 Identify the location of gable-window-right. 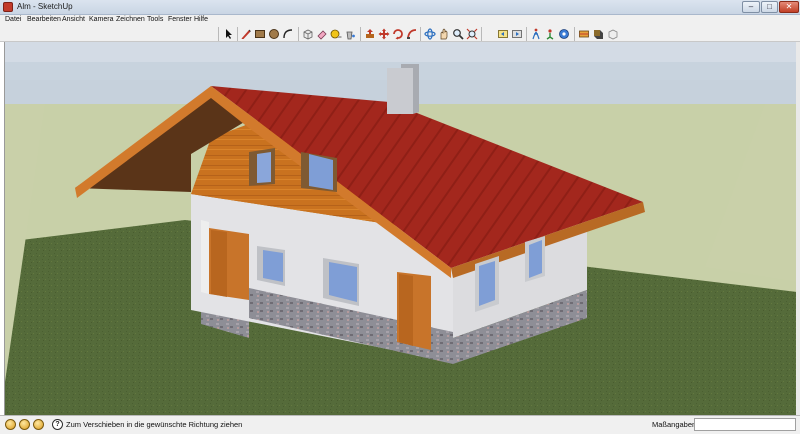
(321, 172).